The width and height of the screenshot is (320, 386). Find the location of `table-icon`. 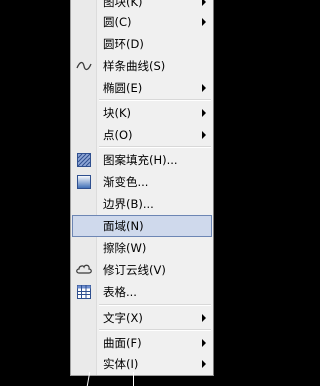

table-icon is located at coordinates (84, 292).